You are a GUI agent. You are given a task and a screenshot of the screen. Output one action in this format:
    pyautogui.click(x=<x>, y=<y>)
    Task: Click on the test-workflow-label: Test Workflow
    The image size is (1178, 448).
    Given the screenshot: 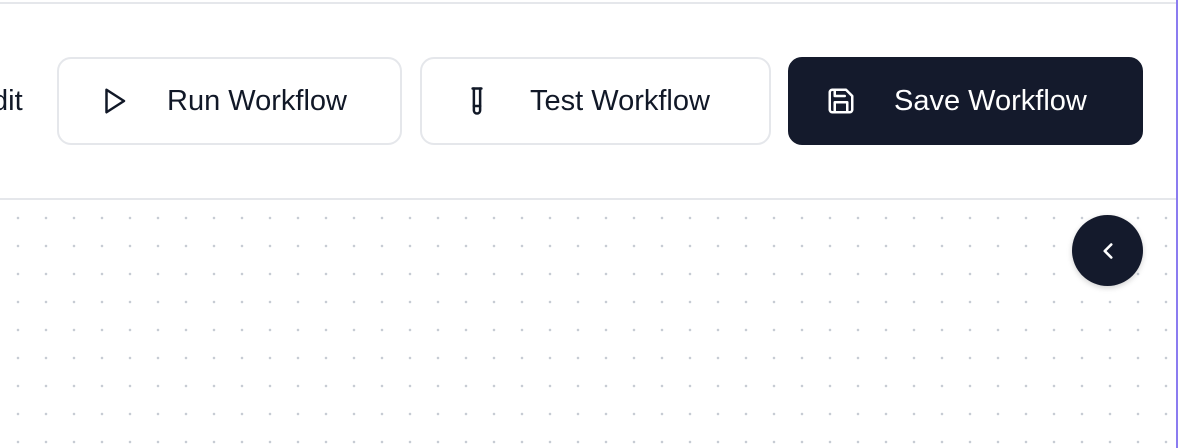 What is the action you would take?
    pyautogui.click(x=620, y=100)
    